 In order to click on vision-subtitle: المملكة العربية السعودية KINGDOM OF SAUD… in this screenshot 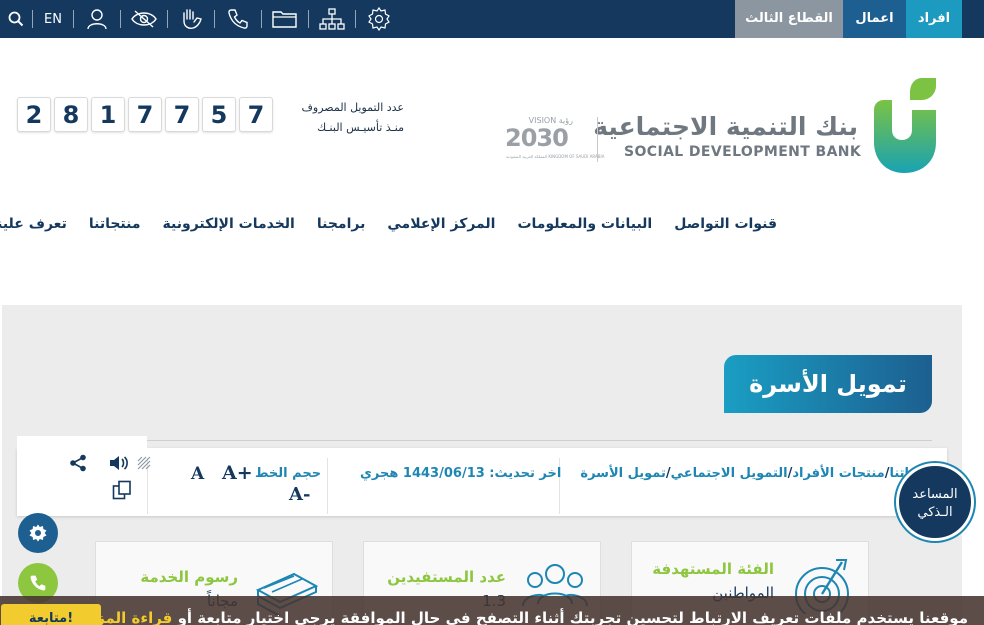, I will do `click(555, 156)`.